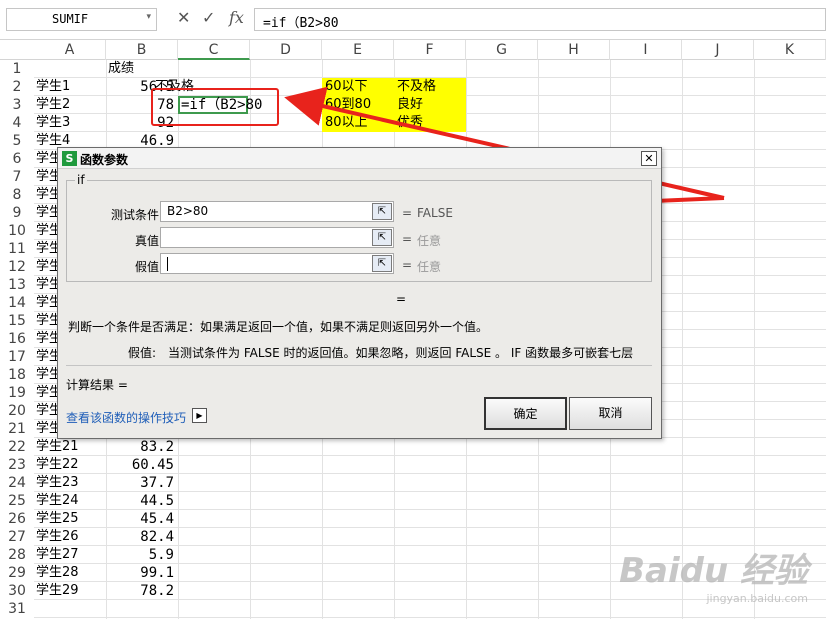  Describe the element at coordinates (142, 353) in the screenshot. I see `param-desc-label: 假值:` at that location.